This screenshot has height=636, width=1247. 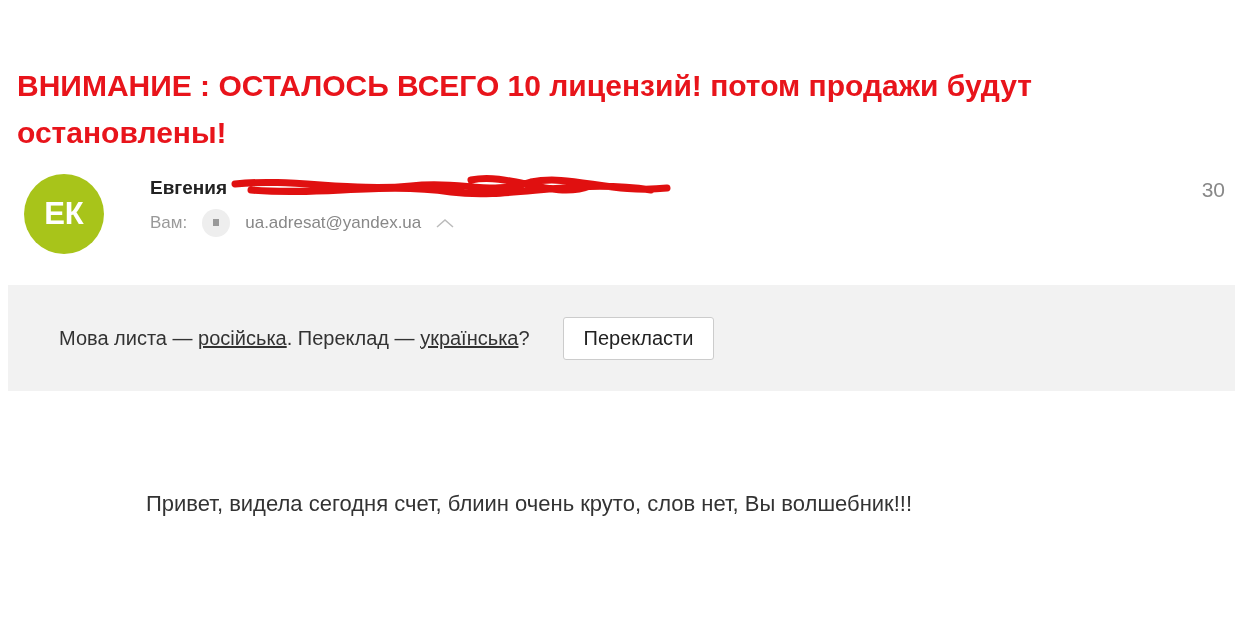 What do you see at coordinates (64, 214) in the screenshot?
I see `avatar: ЕК` at bounding box center [64, 214].